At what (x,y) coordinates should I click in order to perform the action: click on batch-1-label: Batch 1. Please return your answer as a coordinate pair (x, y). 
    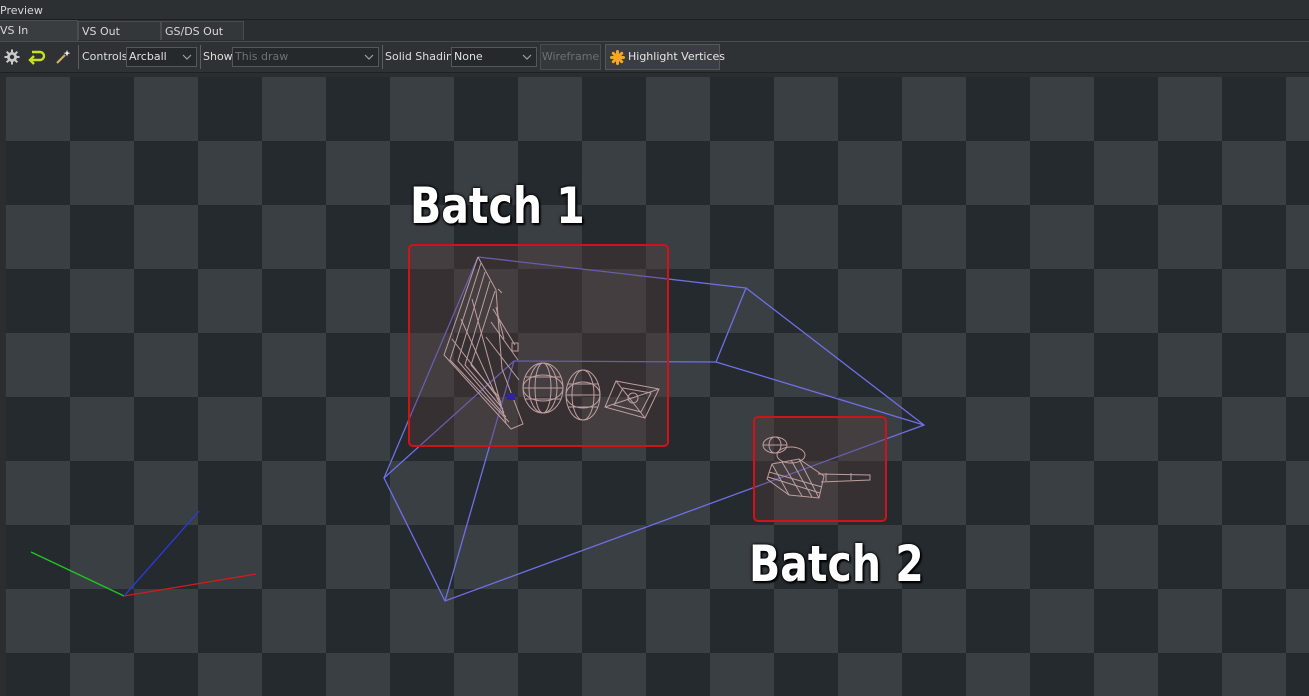
    Looking at the image, I should click on (497, 206).